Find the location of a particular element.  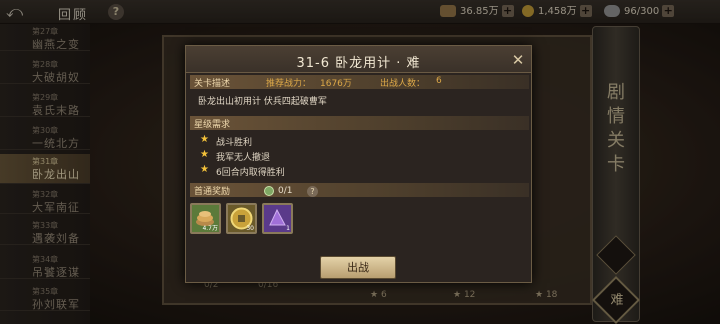

star-condition: 6回合内取得胜利 is located at coordinates (250, 173).